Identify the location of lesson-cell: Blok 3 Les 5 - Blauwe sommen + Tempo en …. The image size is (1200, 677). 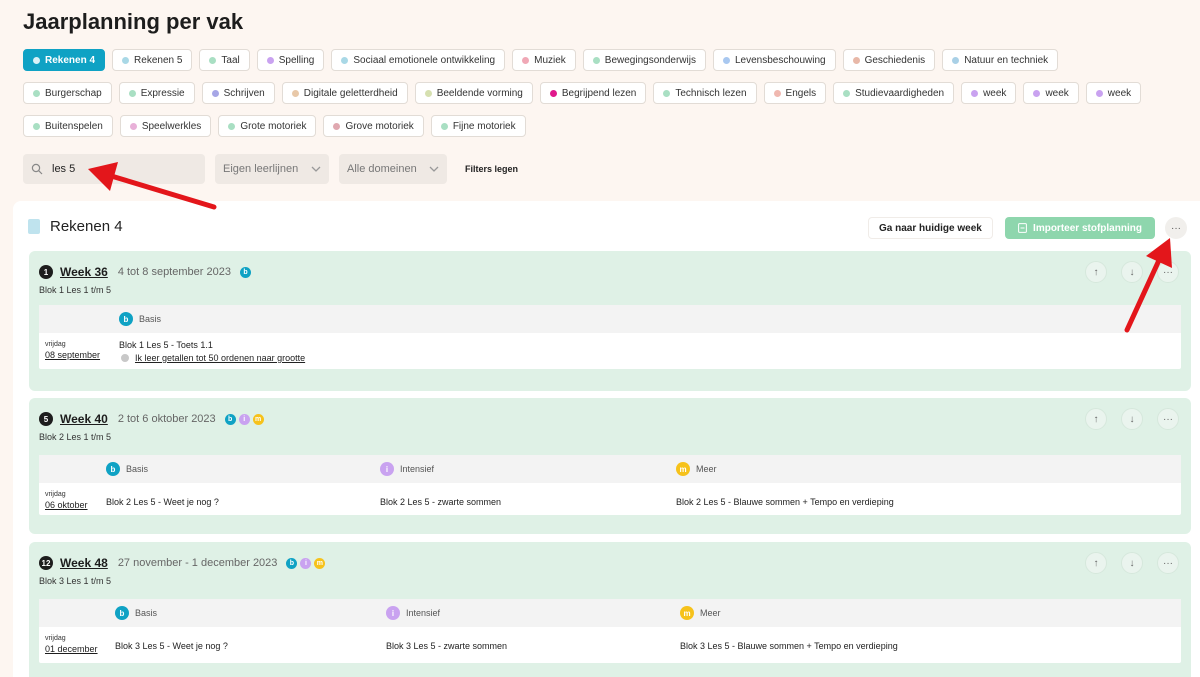
(789, 646).